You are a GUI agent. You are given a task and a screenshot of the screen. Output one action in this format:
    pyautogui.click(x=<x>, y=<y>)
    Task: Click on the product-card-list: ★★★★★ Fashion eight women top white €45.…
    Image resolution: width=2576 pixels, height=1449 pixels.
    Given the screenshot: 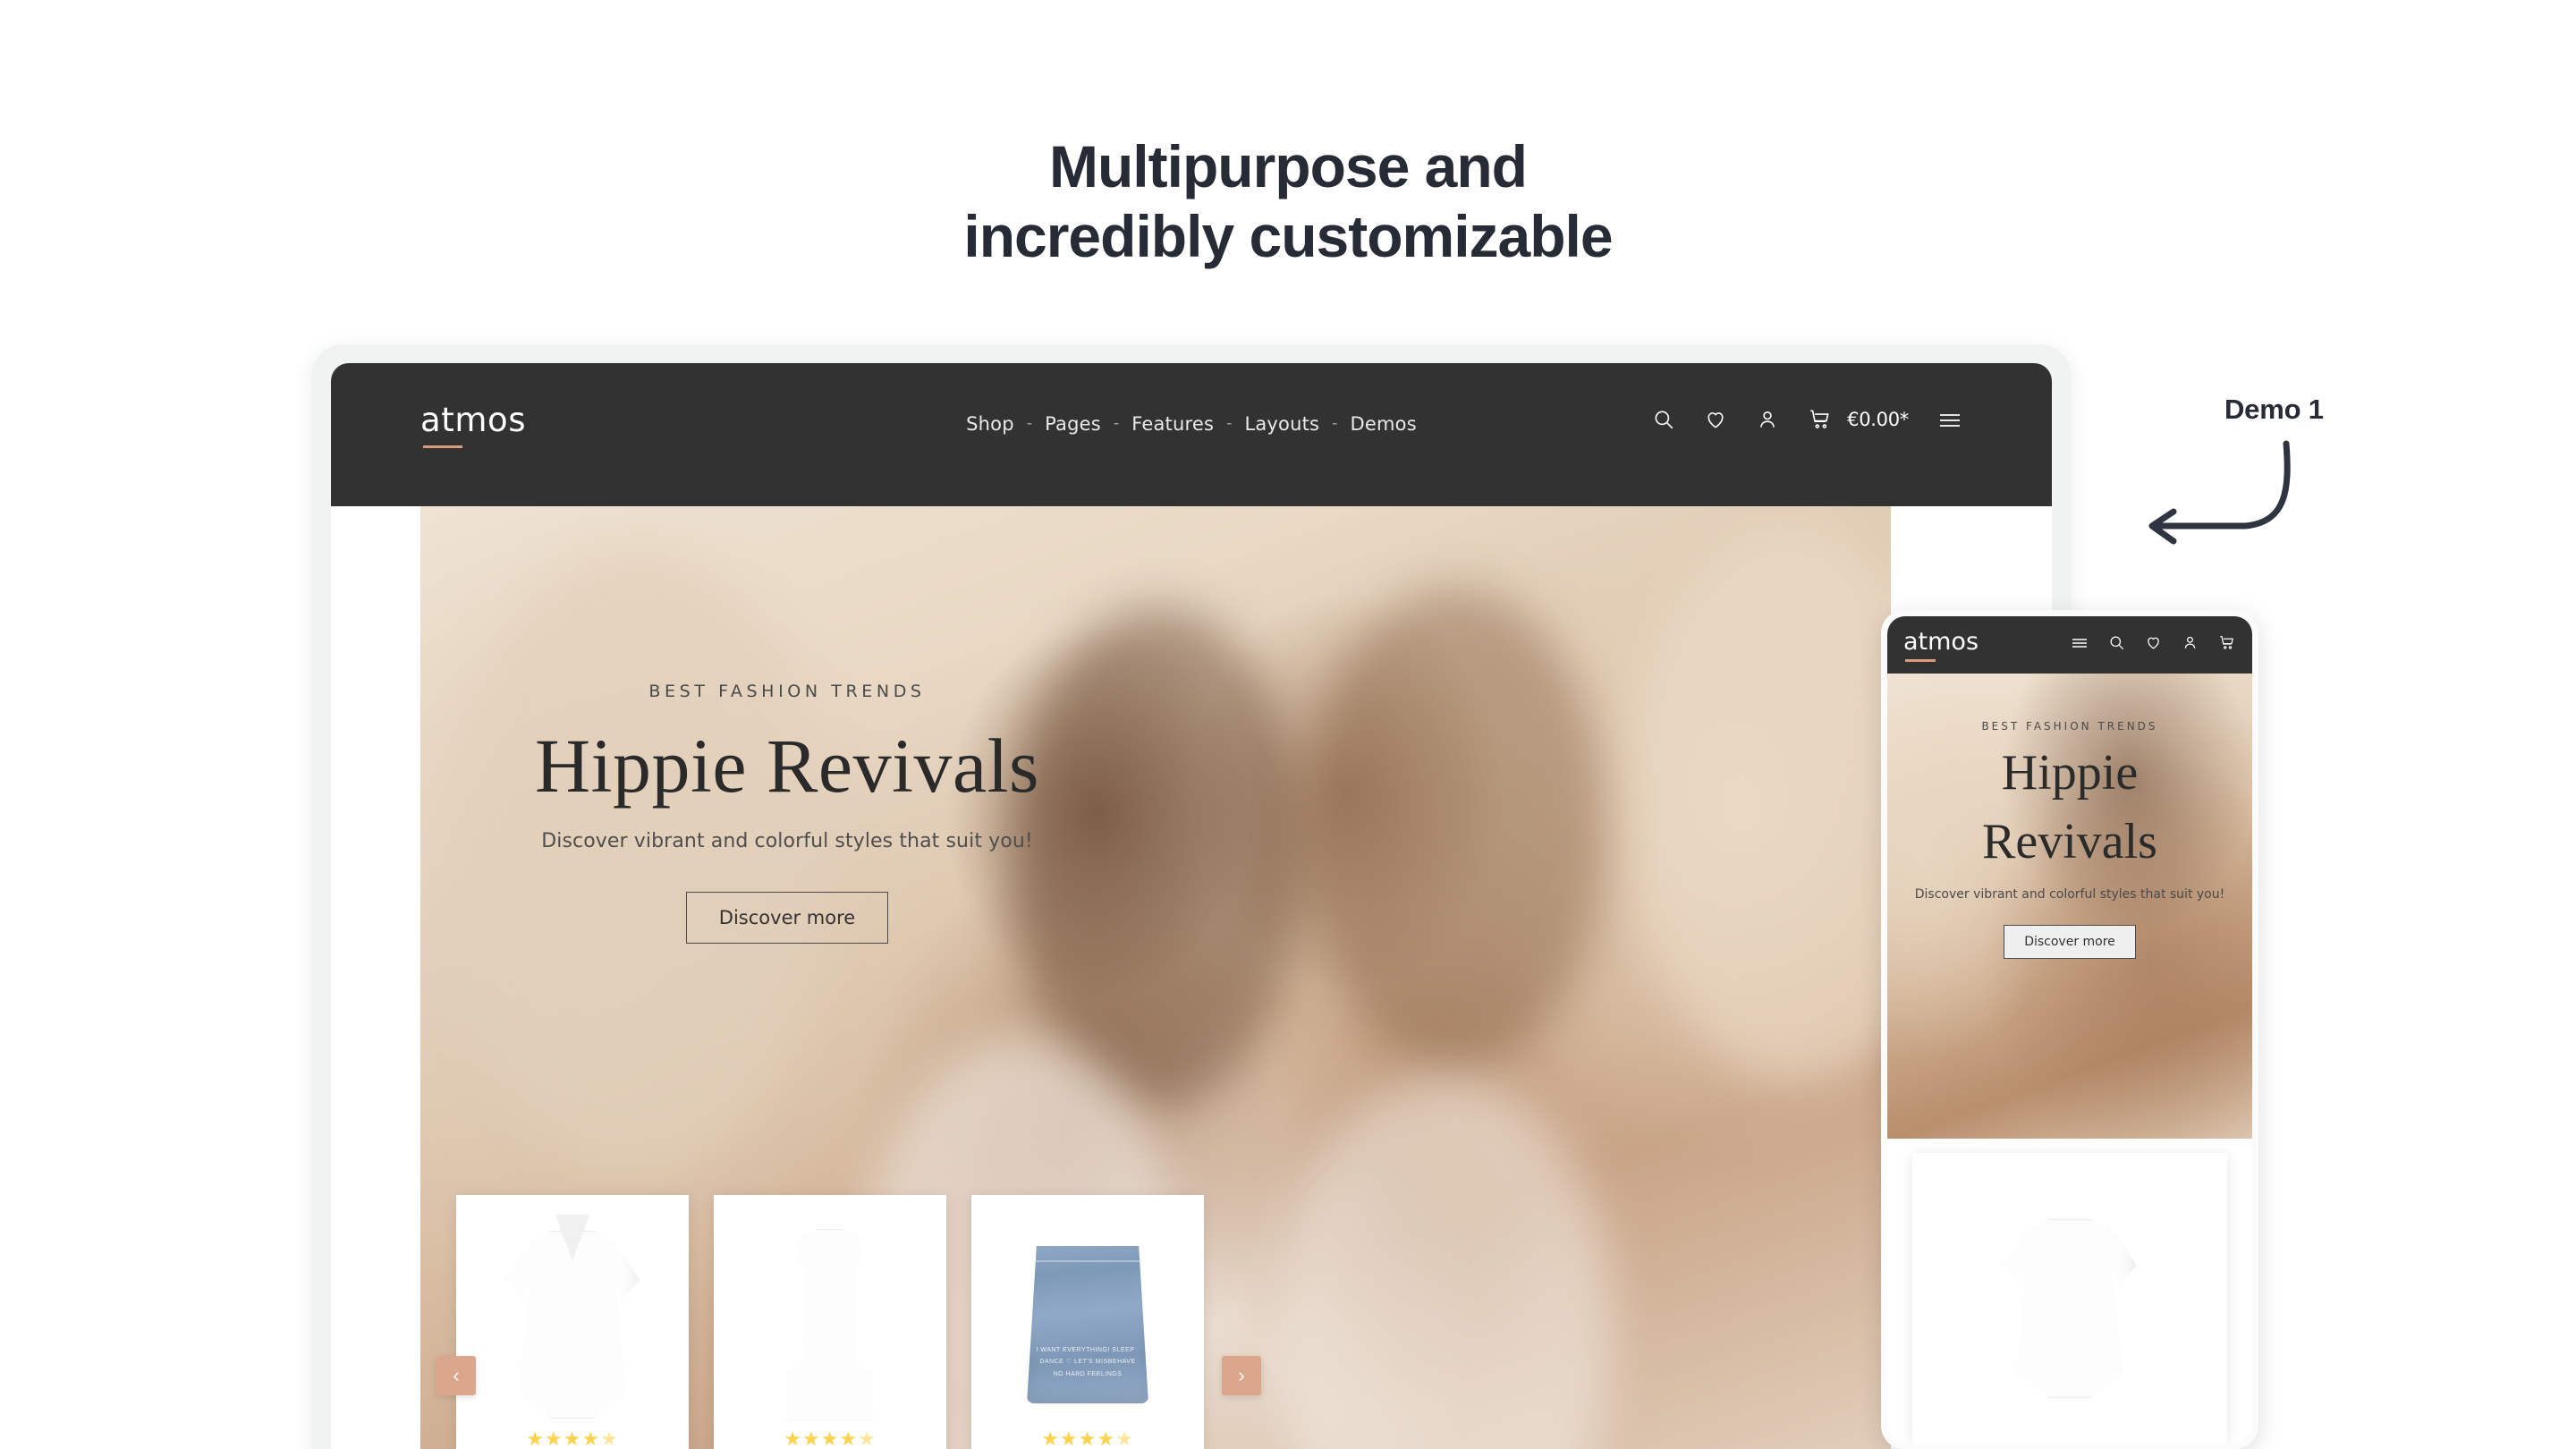 What is the action you would take?
    pyautogui.click(x=858, y=1322)
    